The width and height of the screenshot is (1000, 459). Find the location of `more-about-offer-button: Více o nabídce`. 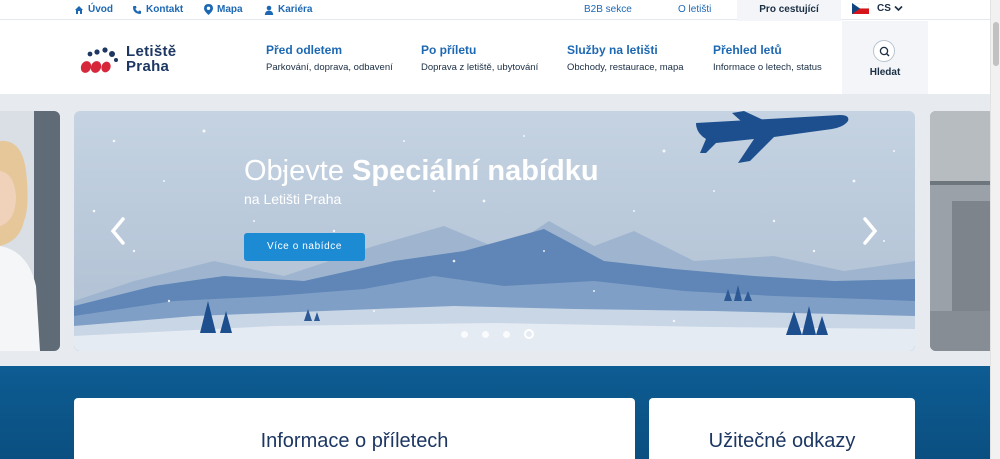

more-about-offer-button: Více o nabídce is located at coordinates (304, 247).